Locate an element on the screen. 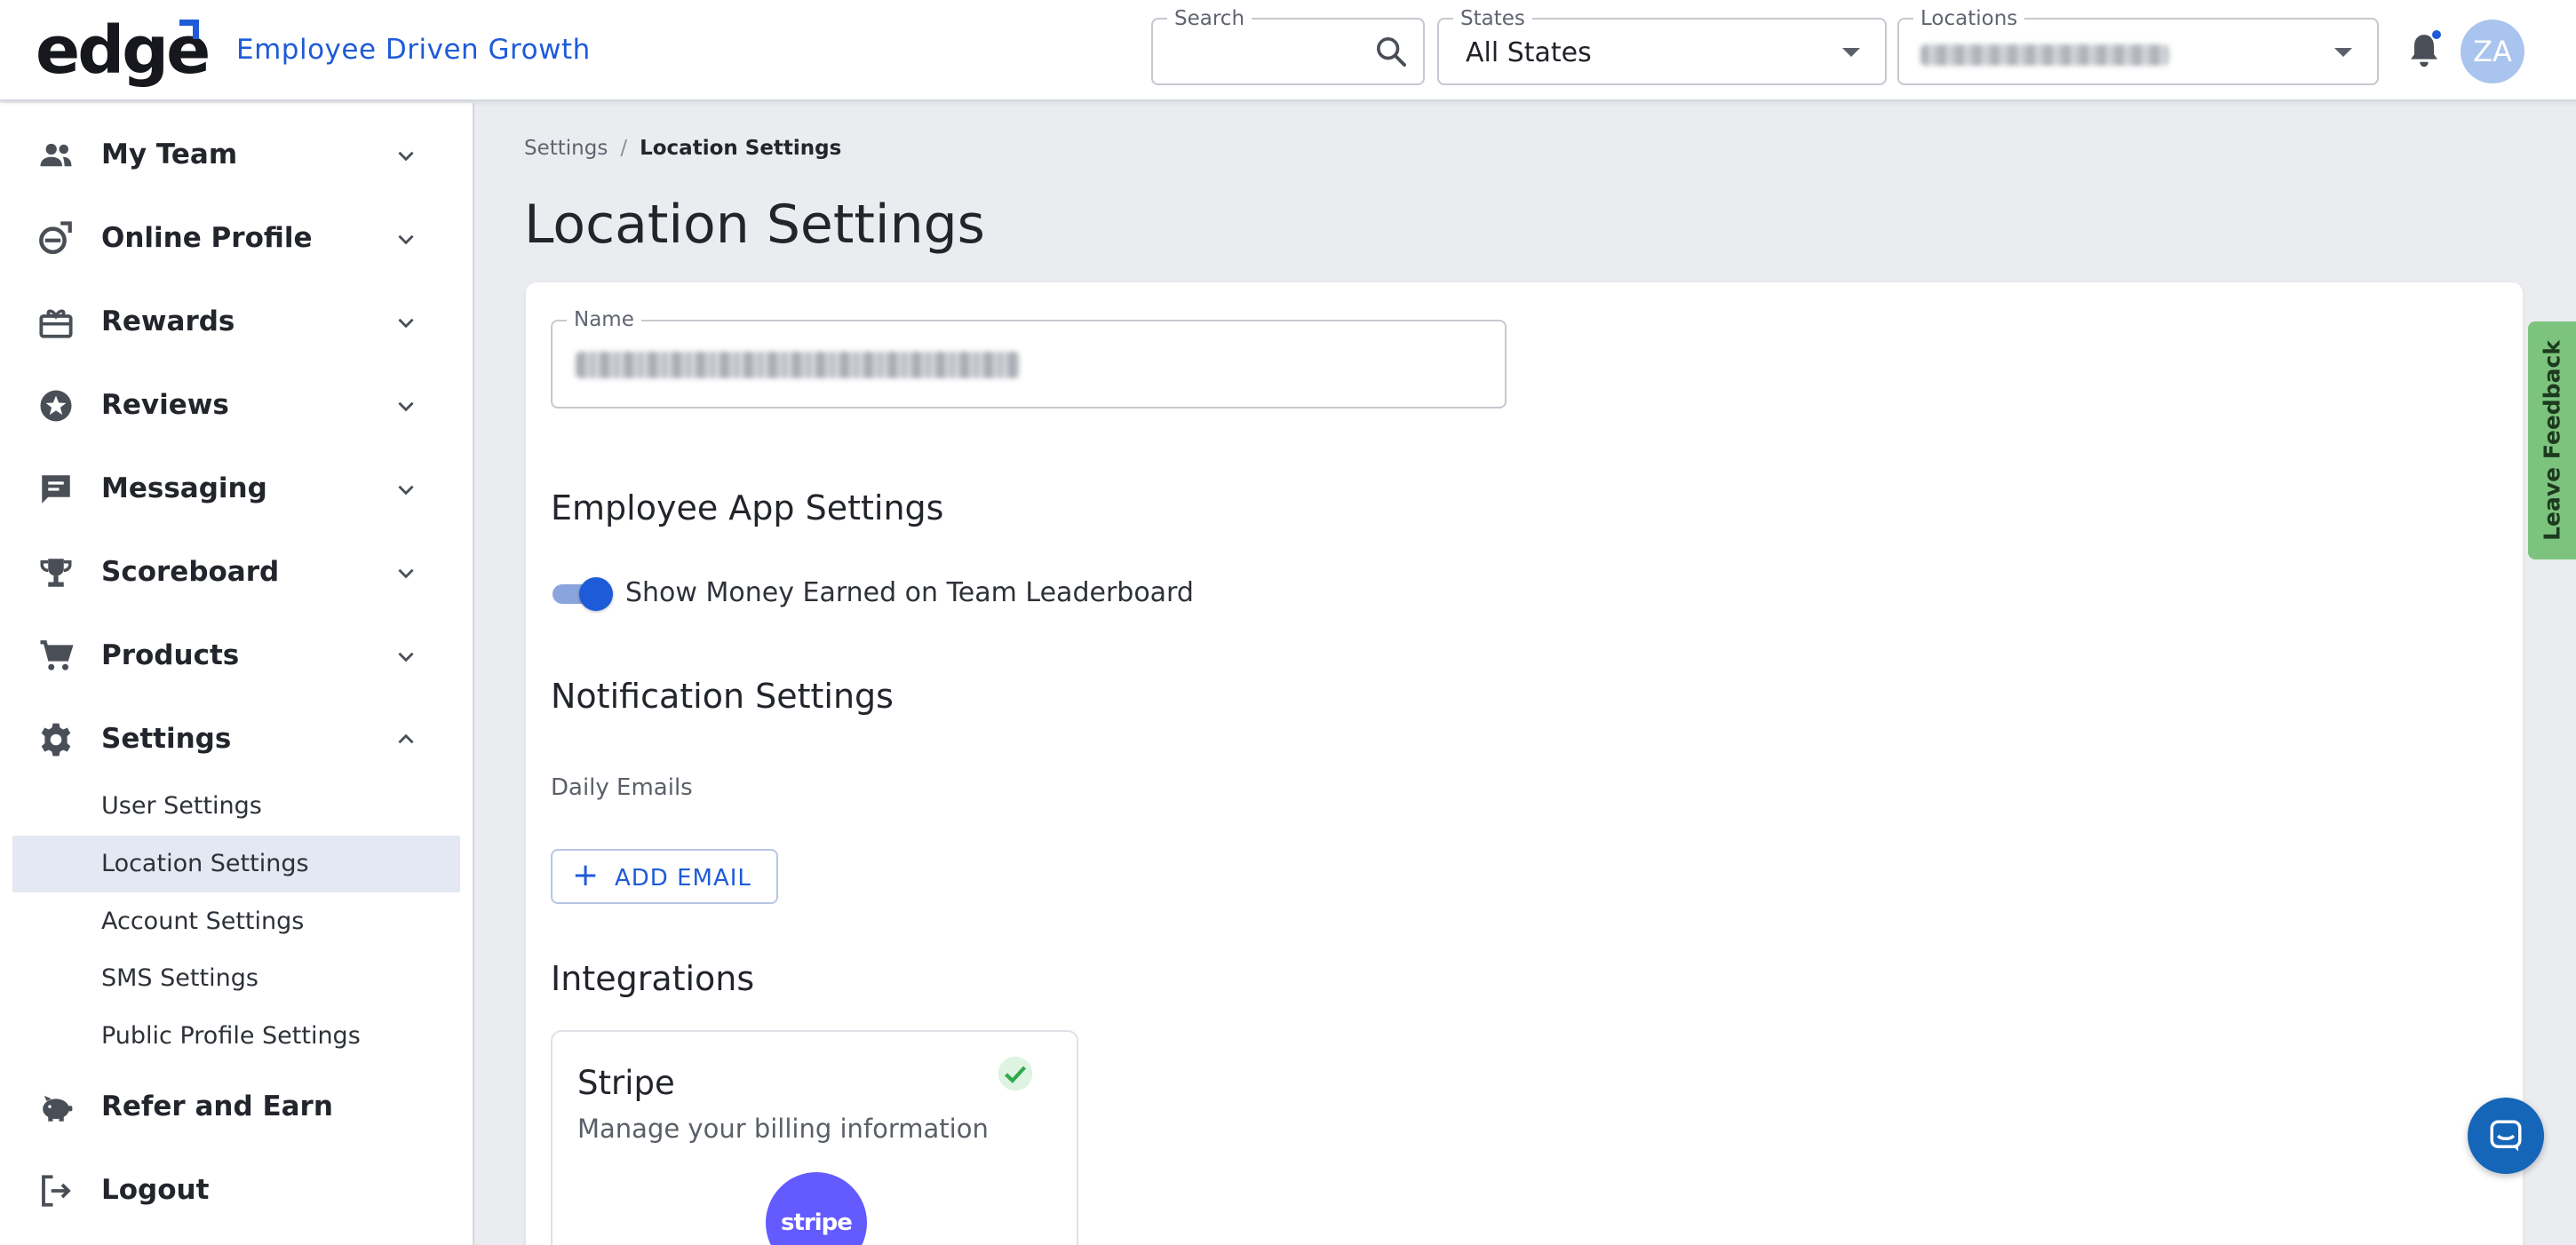 This screenshot has height=1245, width=2576. sidebar-item-label: Messaging is located at coordinates (184, 488).